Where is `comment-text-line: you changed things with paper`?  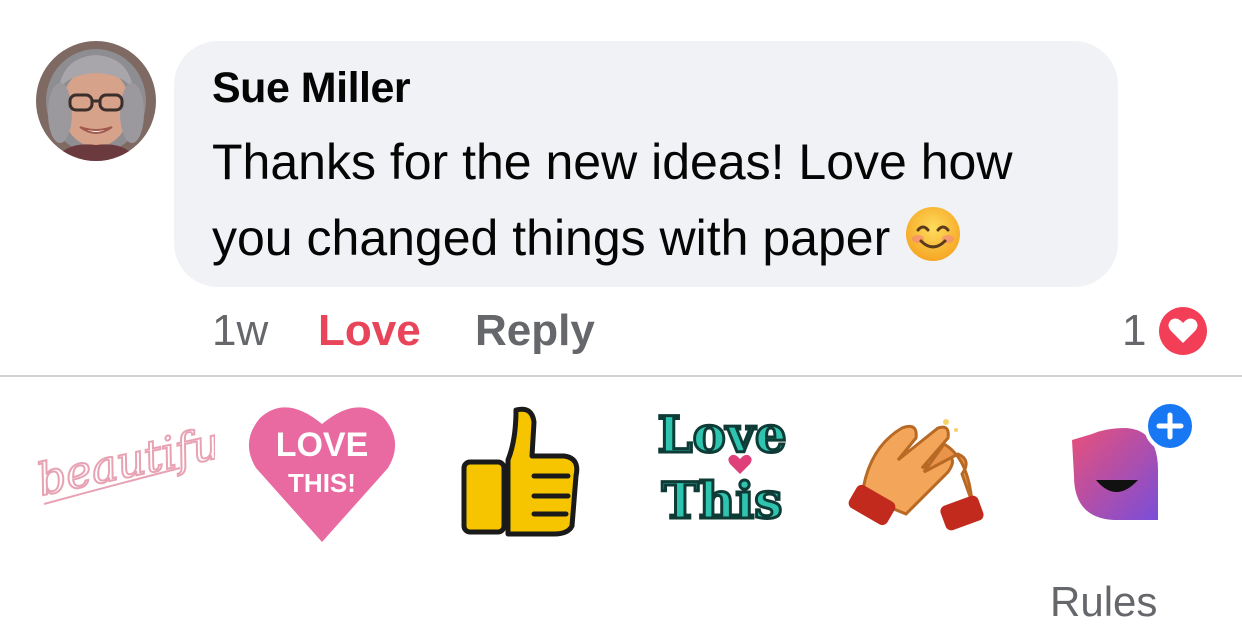
comment-text-line: you changed things with paper is located at coordinates (551, 238).